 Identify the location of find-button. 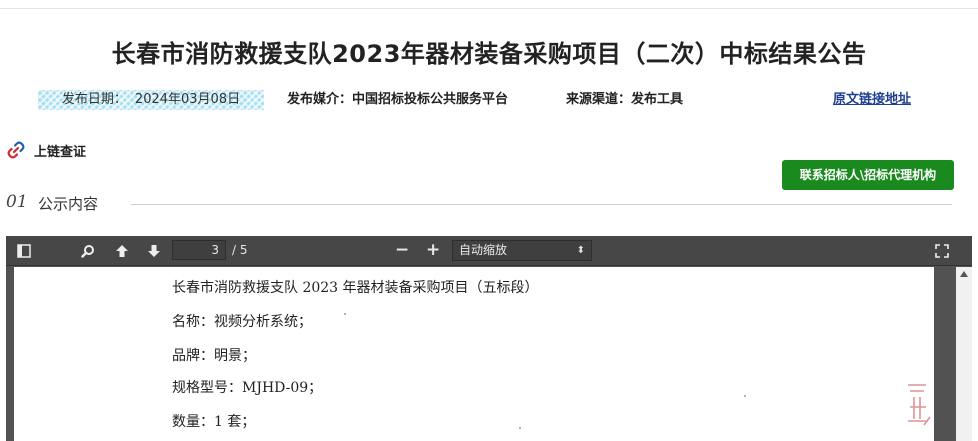
(88, 251).